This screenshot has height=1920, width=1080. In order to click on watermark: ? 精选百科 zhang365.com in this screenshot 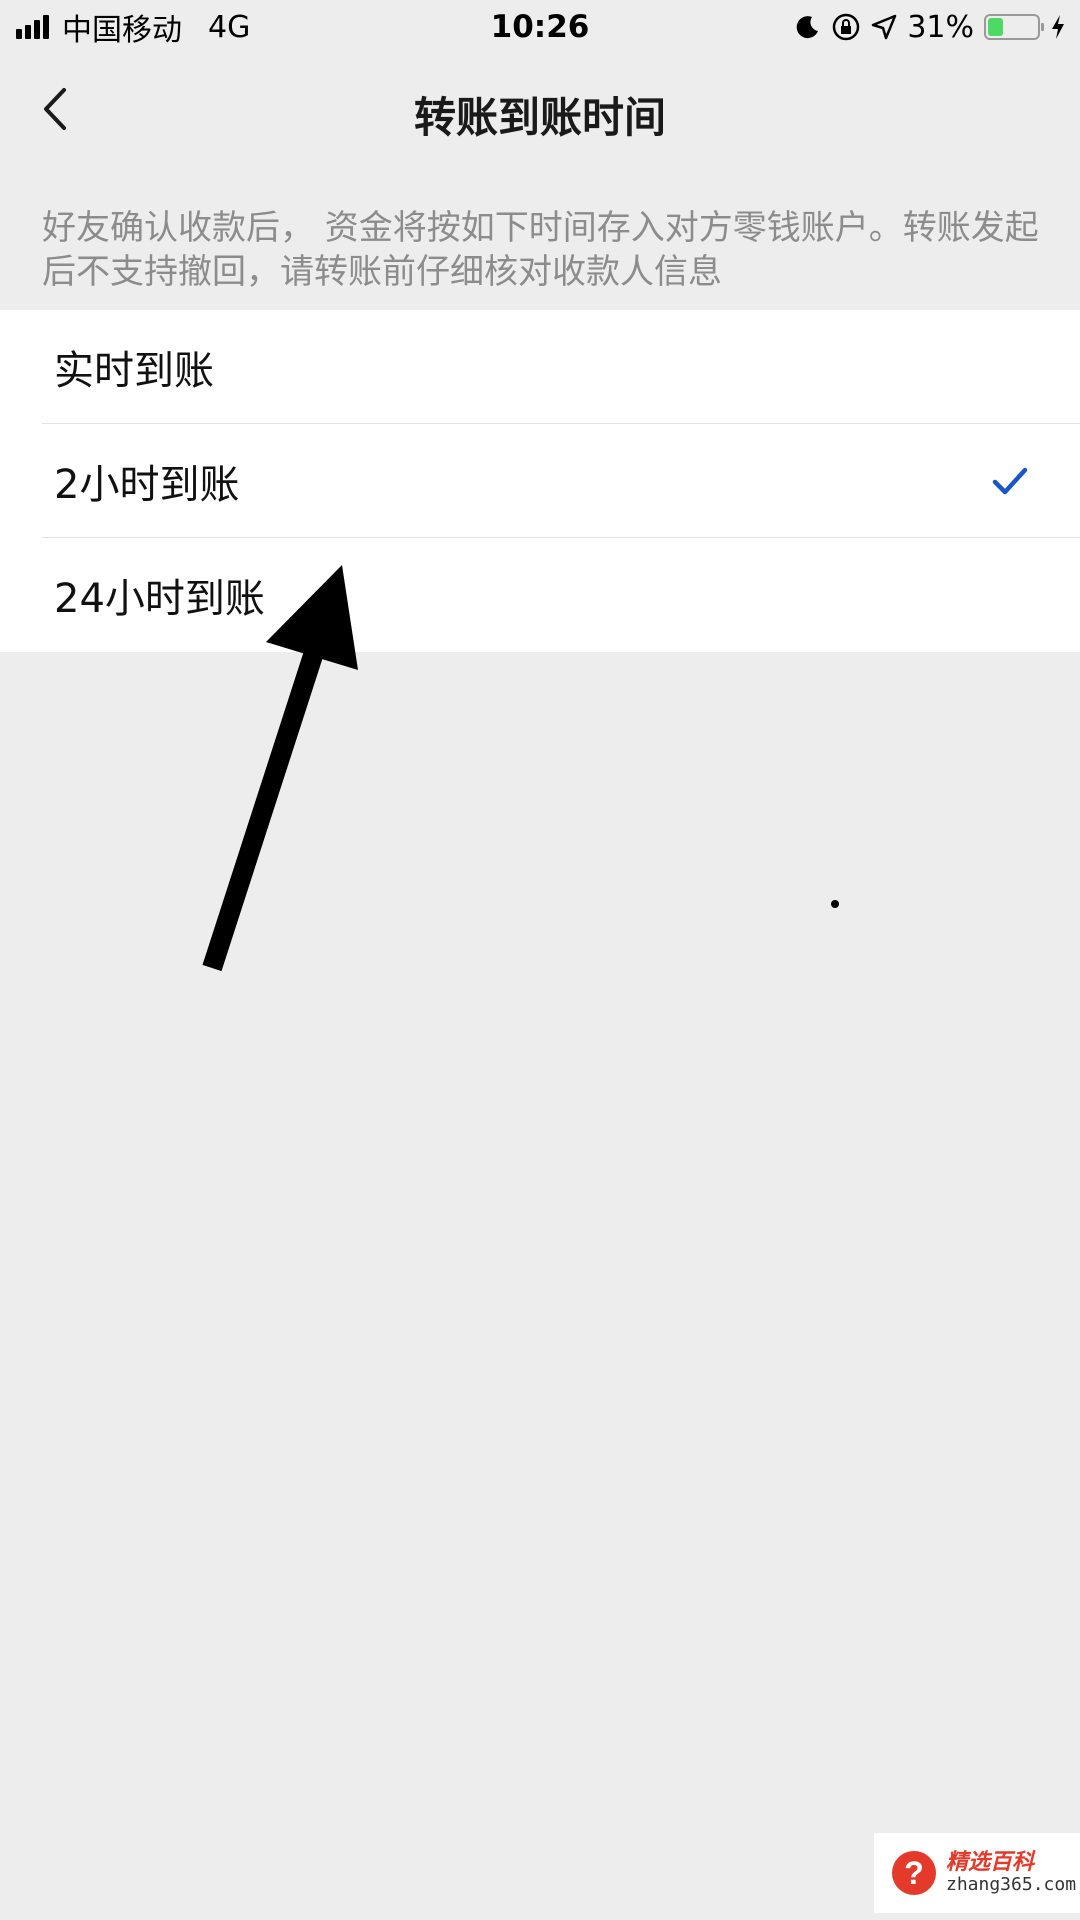, I will do `click(977, 1873)`.